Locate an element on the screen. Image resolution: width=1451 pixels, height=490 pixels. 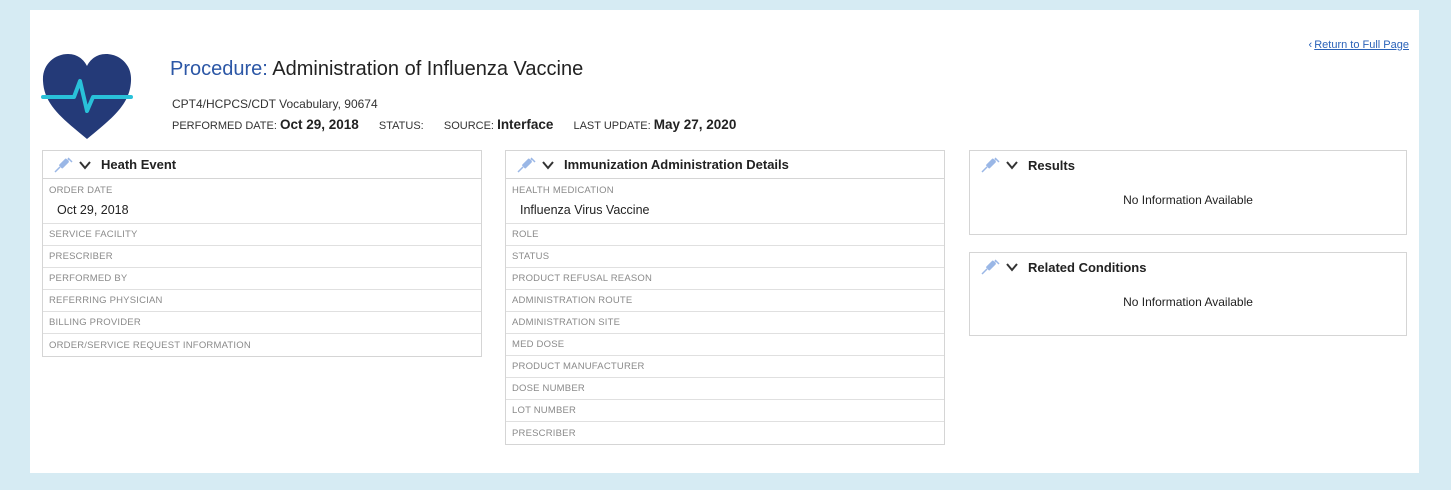
health-medication-value: Influenza Virus Vaccine is located at coordinates (585, 210).